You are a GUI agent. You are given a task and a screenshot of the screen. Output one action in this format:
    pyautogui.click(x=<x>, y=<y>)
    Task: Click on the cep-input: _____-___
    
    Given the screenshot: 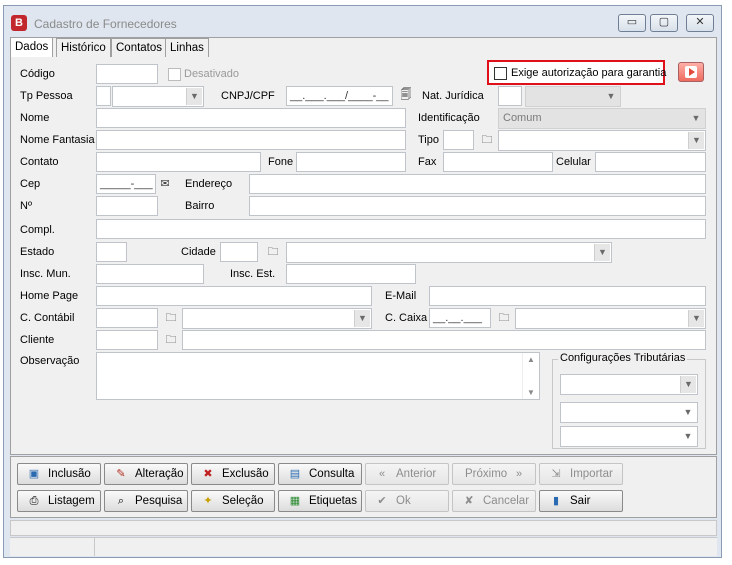 What is the action you would take?
    pyautogui.click(x=126, y=184)
    